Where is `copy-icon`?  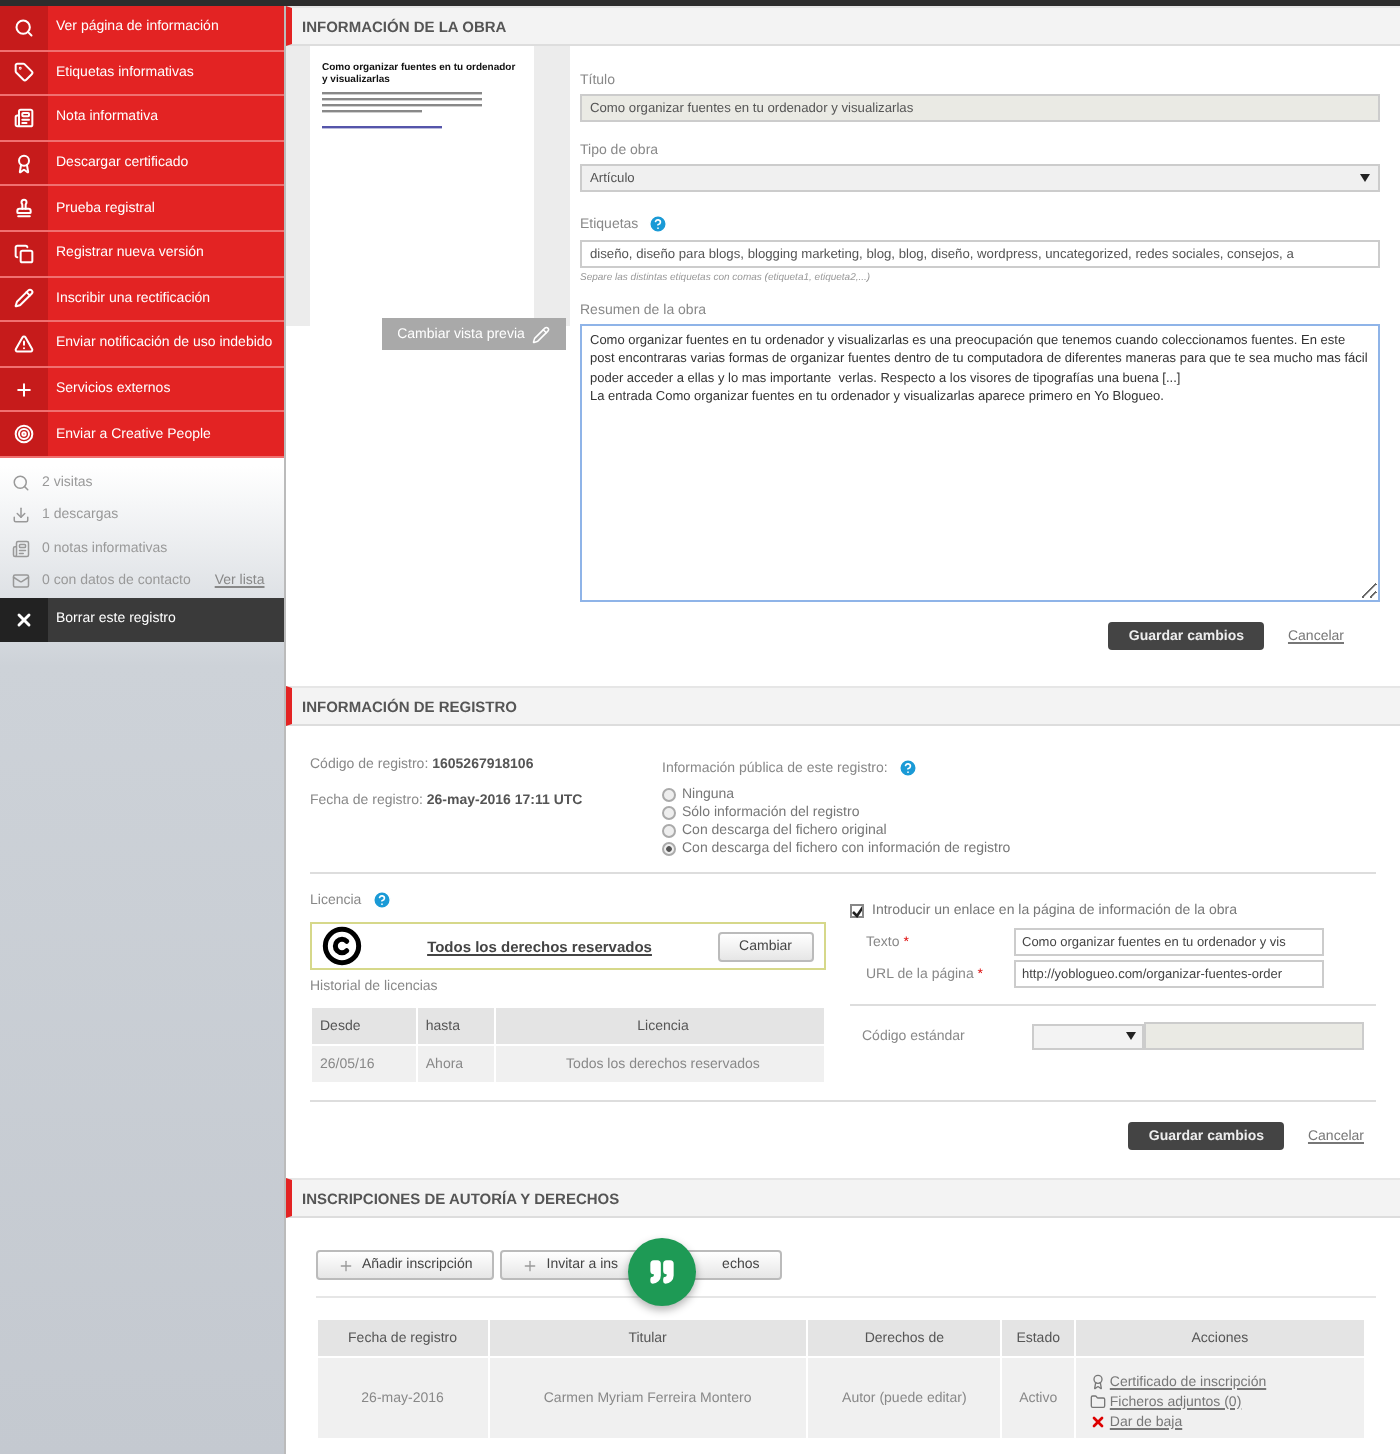 copy-icon is located at coordinates (24, 253).